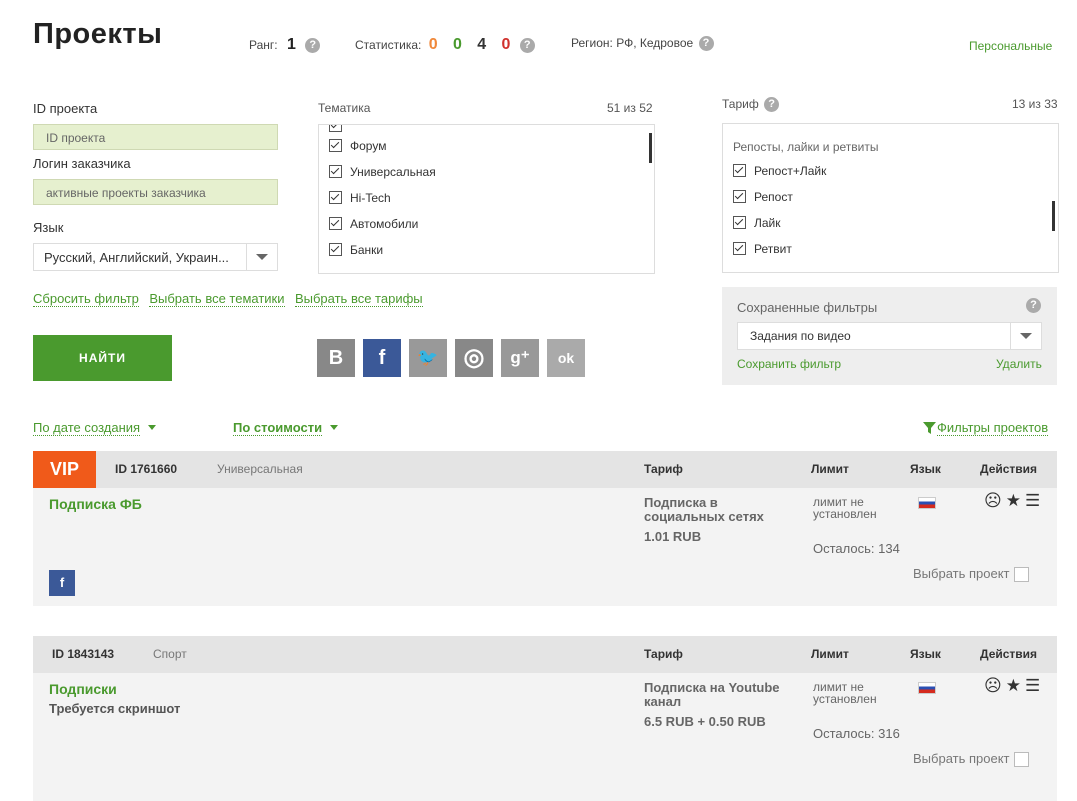  What do you see at coordinates (566, 358) in the screenshot?
I see `odnoklassniki-icon: ok` at bounding box center [566, 358].